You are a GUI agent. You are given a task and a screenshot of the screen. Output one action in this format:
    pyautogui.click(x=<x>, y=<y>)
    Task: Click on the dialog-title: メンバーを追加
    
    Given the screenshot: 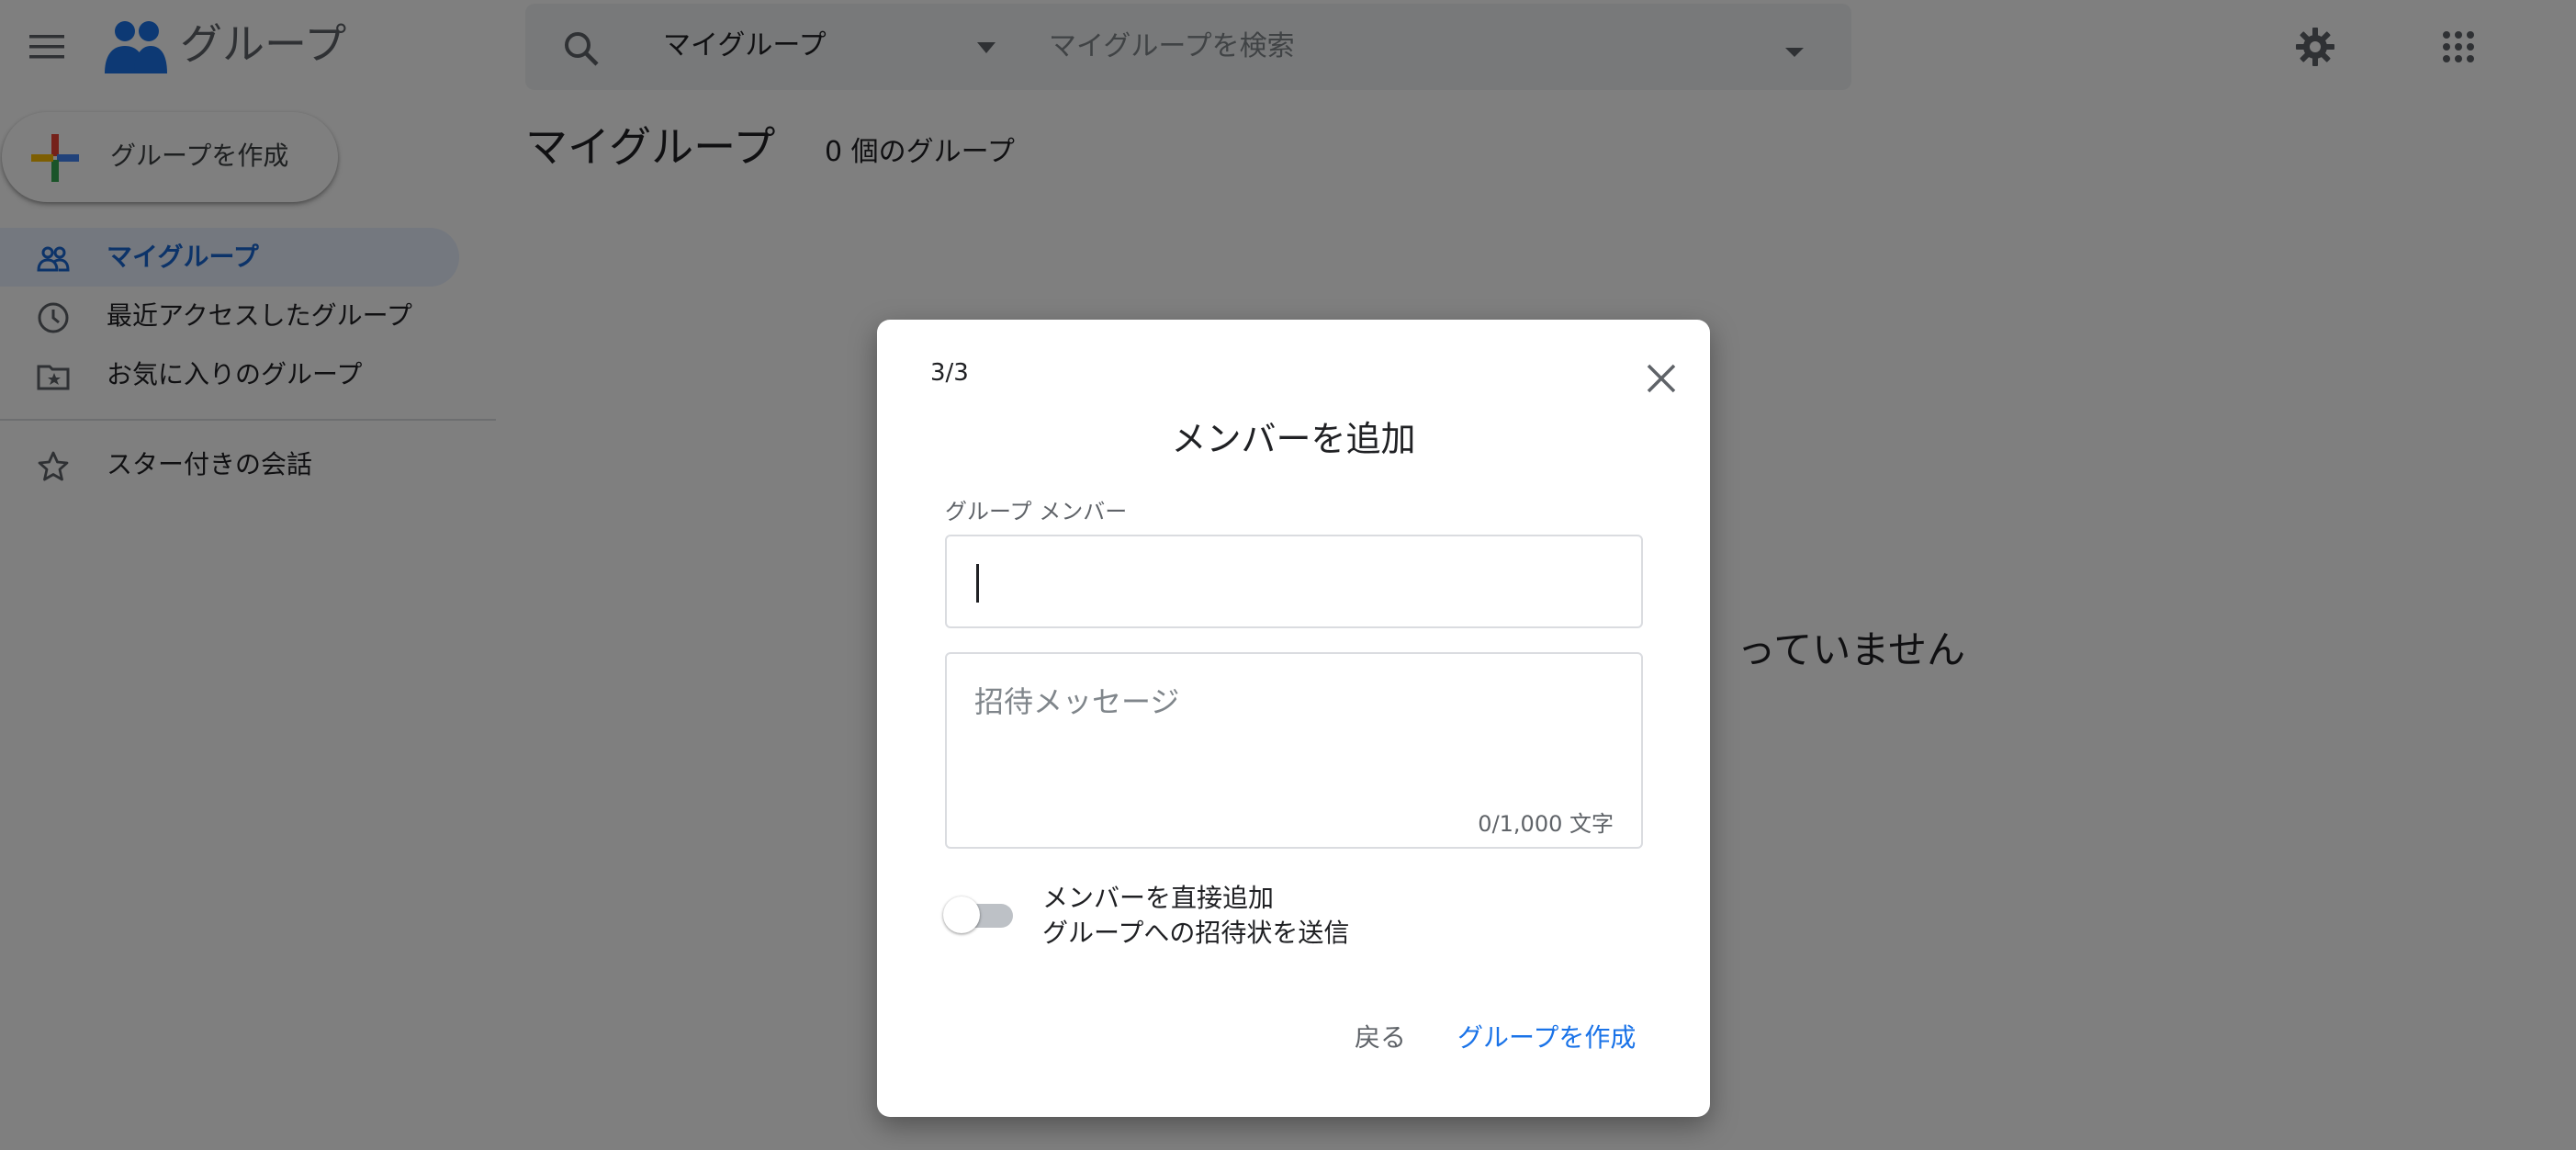 What is the action you would take?
    pyautogui.click(x=1293, y=439)
    